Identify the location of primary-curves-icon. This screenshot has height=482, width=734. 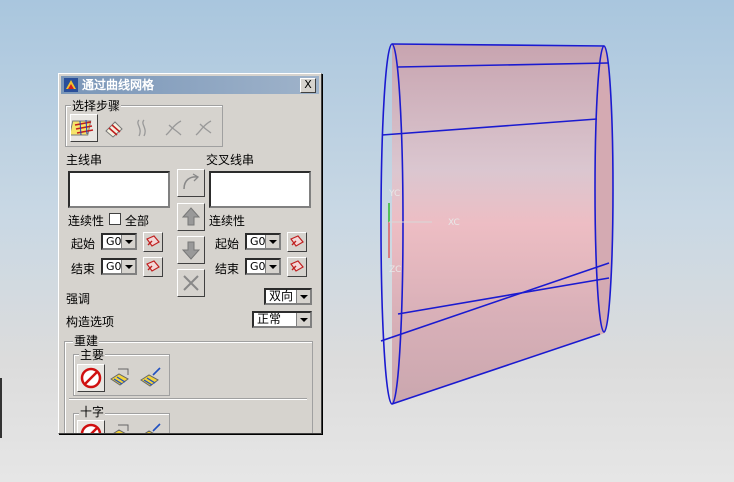
(81, 127).